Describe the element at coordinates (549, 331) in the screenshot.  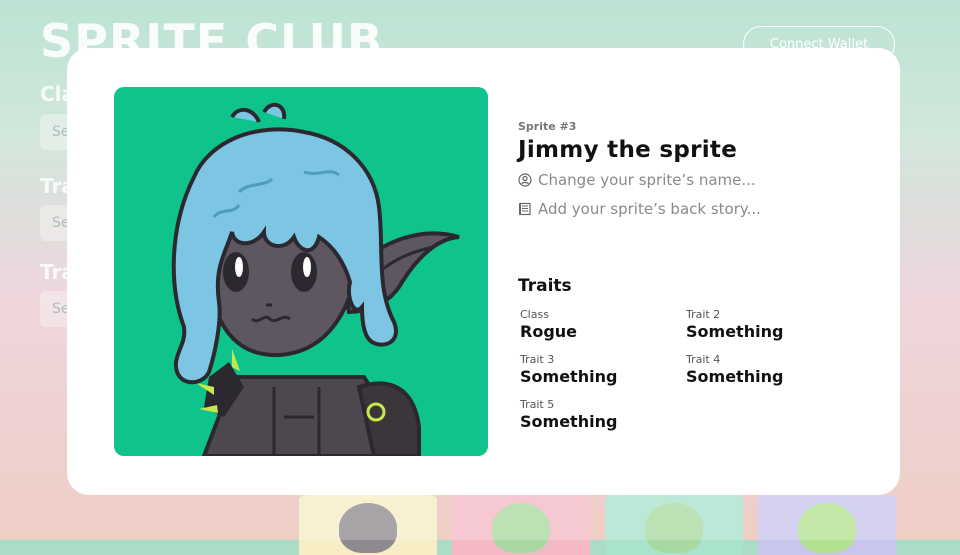
I see `trait-value: Rogue` at that location.